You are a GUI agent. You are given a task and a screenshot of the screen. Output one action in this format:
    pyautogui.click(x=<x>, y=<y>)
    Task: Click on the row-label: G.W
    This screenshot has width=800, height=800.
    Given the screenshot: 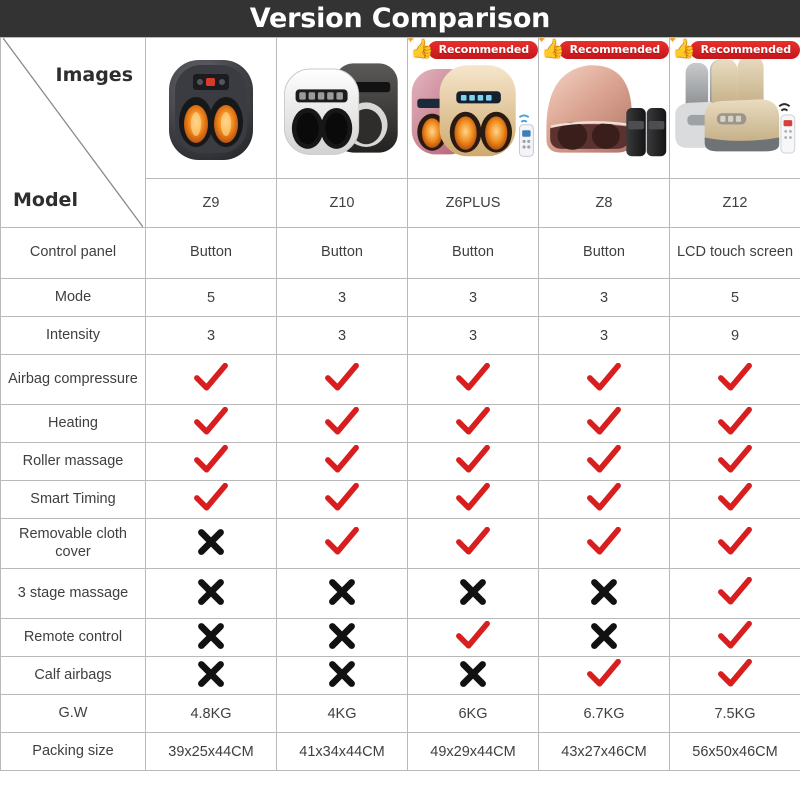 What is the action you would take?
    pyautogui.click(x=73, y=713)
    